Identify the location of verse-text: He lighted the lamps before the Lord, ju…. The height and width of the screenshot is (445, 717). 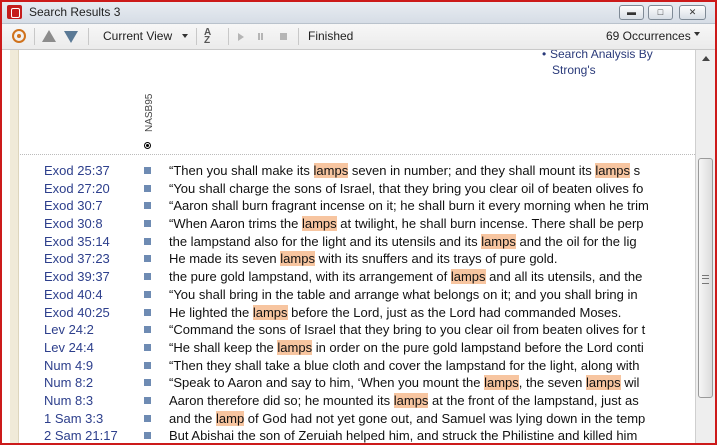
(395, 313).